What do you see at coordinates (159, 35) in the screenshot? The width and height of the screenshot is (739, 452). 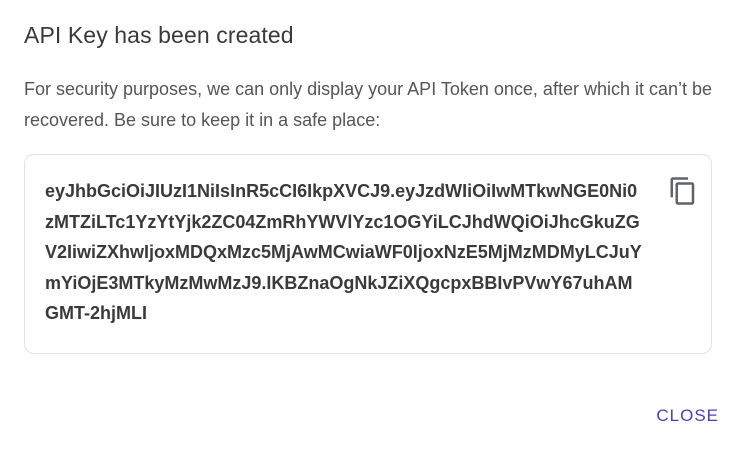 I see `dialog-title: API Key has been created` at bounding box center [159, 35].